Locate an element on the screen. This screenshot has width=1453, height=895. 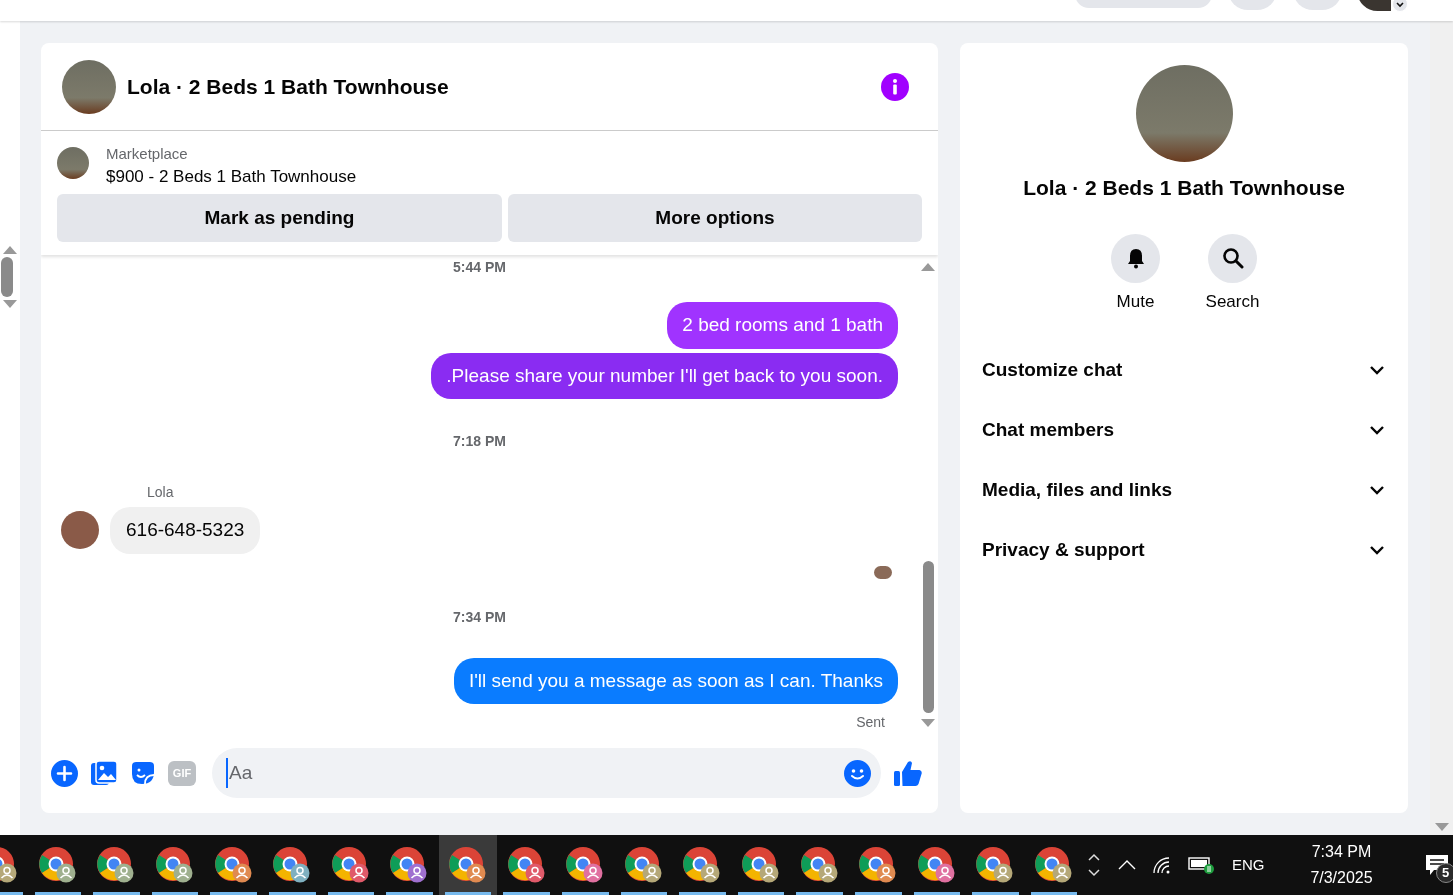
action-button: Mark as pending is located at coordinates (279, 218).